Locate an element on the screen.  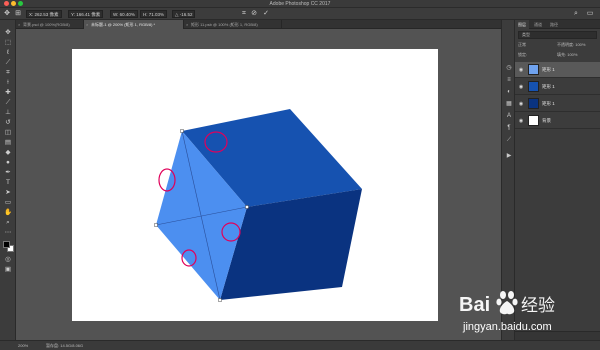
tab-untitled-1: × 未标题-1 @ 200% (矩形 1, RGB/8) * is located at coordinates (134, 24).